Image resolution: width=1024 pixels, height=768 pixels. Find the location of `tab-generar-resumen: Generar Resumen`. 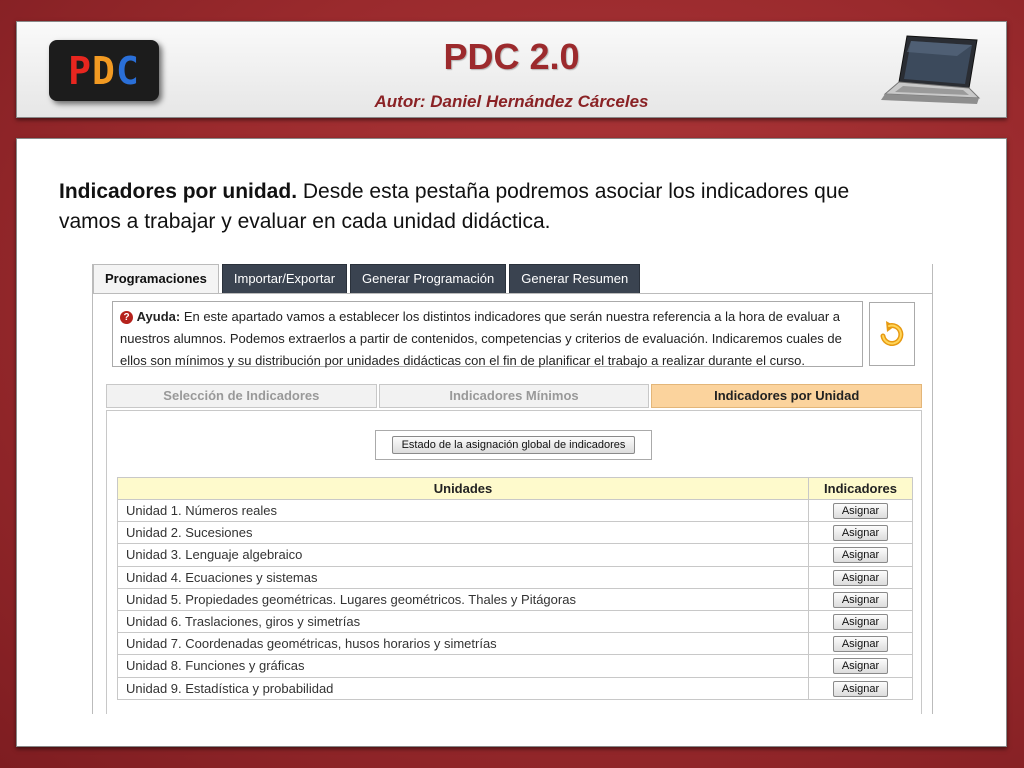

tab-generar-resumen: Generar Resumen is located at coordinates (575, 279).